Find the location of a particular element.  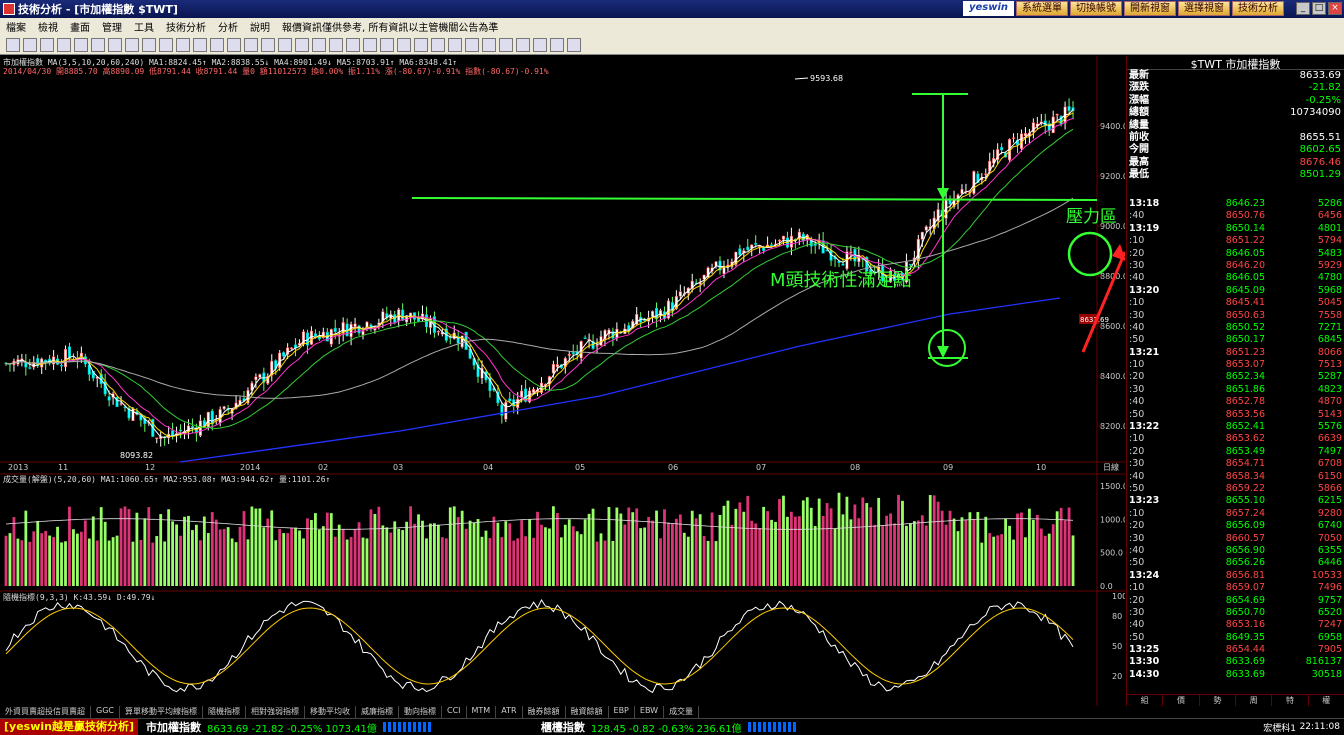

indicator-tab: EBP is located at coordinates (622, 712).